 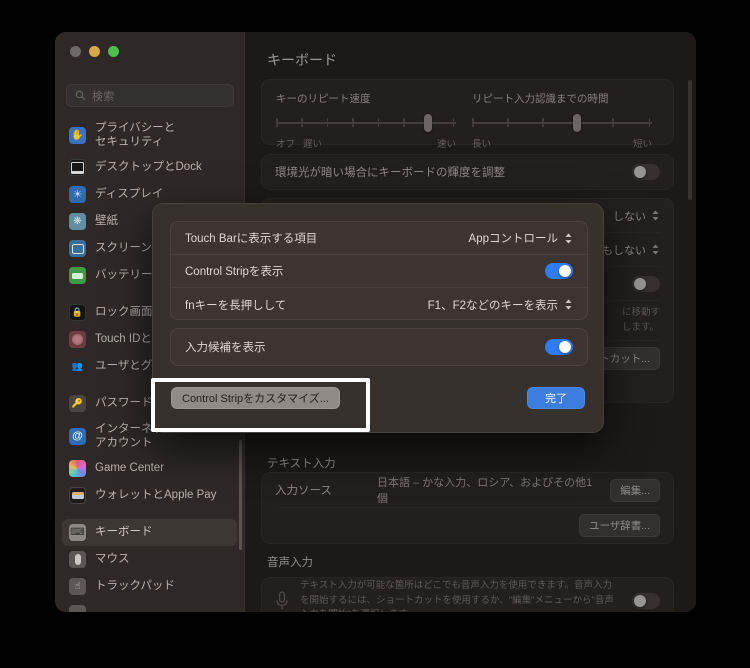 What do you see at coordinates (77, 167) in the screenshot?
I see `desktop-dock-icon` at bounding box center [77, 167].